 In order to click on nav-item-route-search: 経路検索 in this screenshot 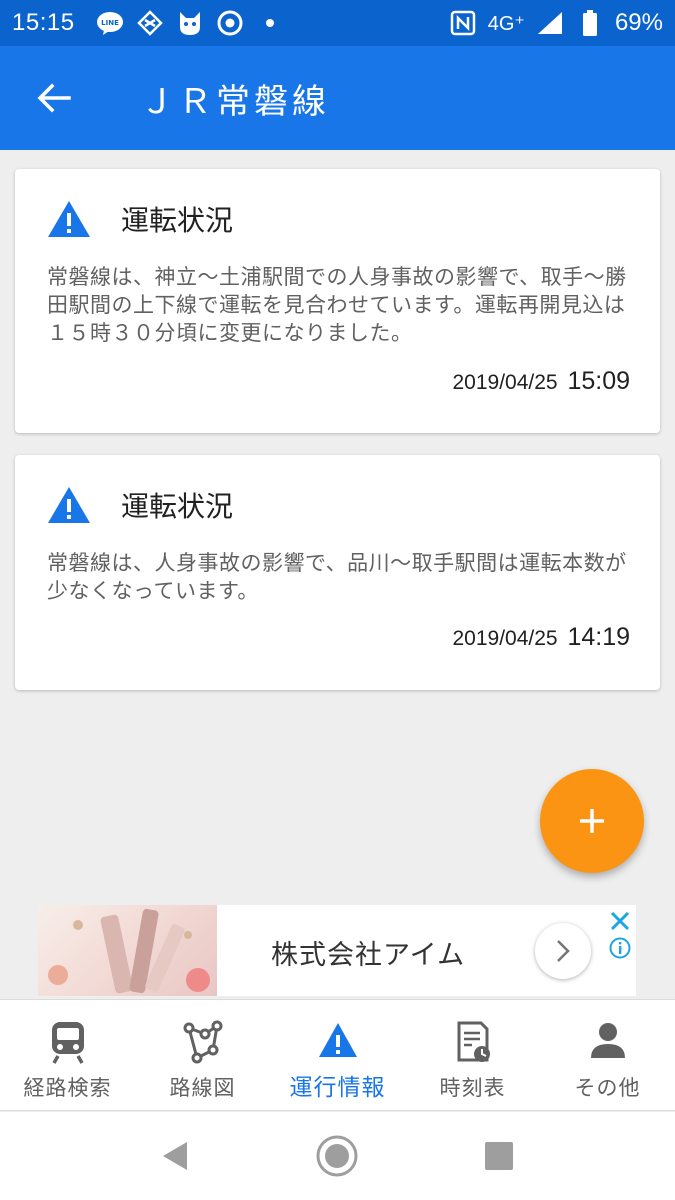, I will do `click(67, 1055)`.